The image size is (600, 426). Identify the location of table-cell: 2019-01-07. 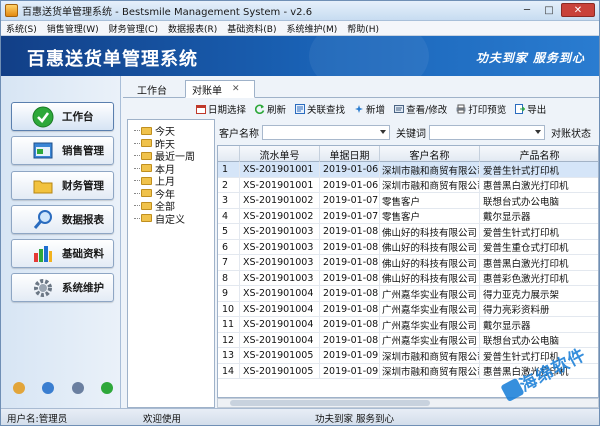
(350, 200).